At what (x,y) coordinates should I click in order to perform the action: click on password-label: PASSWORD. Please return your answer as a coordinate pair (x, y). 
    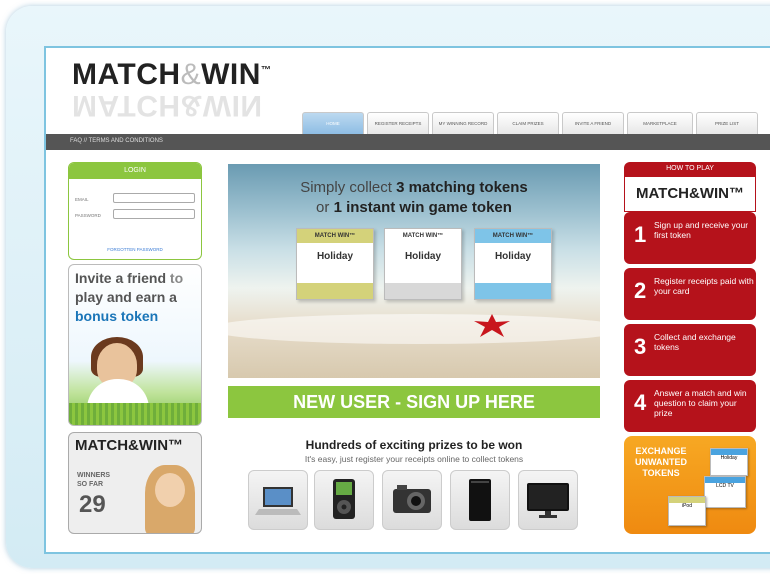
    Looking at the image, I should click on (88, 215).